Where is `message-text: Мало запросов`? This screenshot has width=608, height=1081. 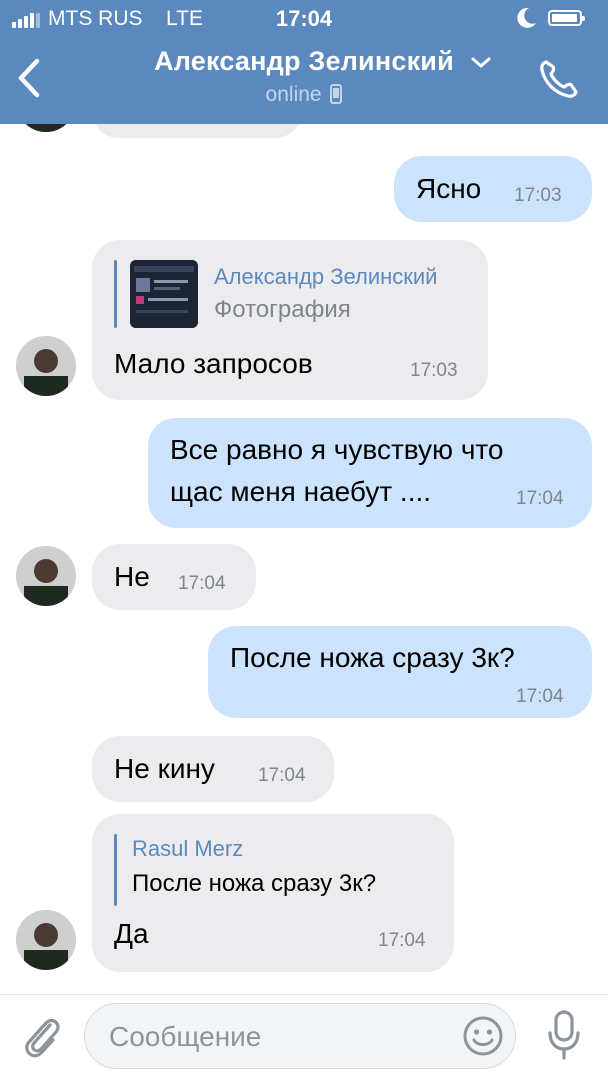 message-text: Мало запросов is located at coordinates (213, 363).